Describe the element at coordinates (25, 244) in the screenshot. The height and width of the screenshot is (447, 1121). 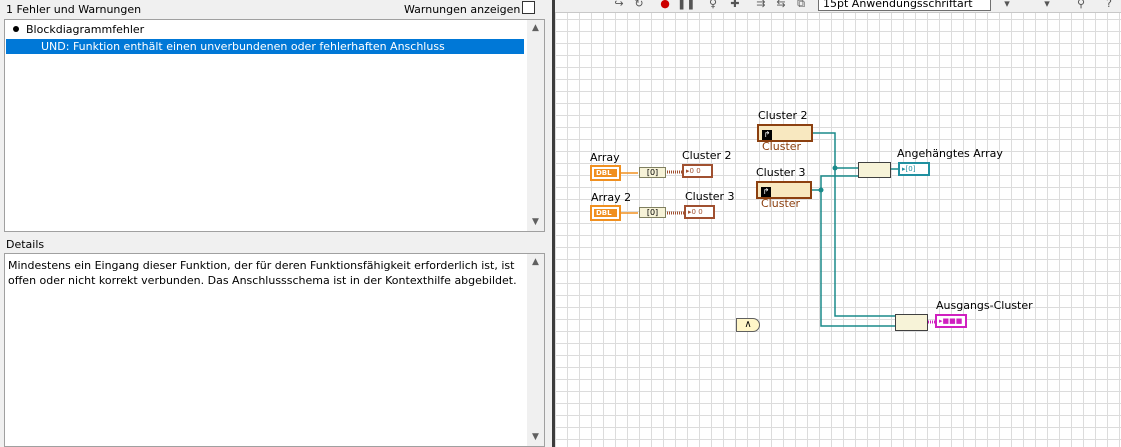
I see `details-label: Details` at that location.